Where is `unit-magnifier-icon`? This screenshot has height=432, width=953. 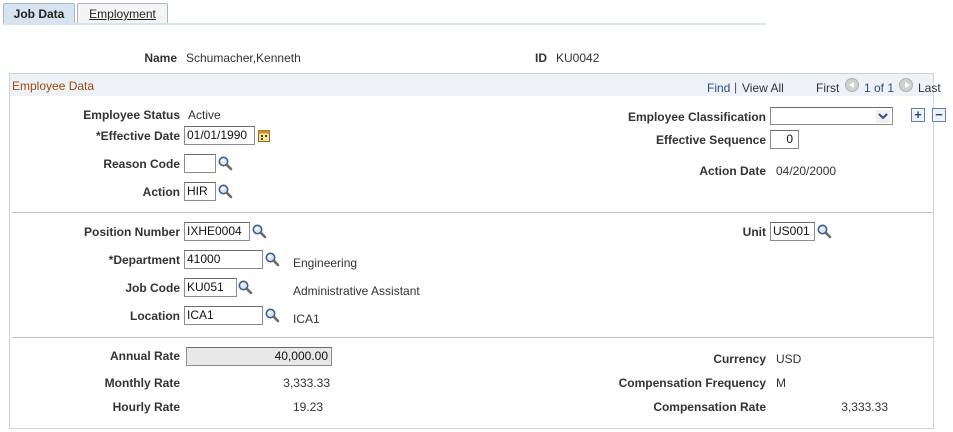
unit-magnifier-icon is located at coordinates (824, 231).